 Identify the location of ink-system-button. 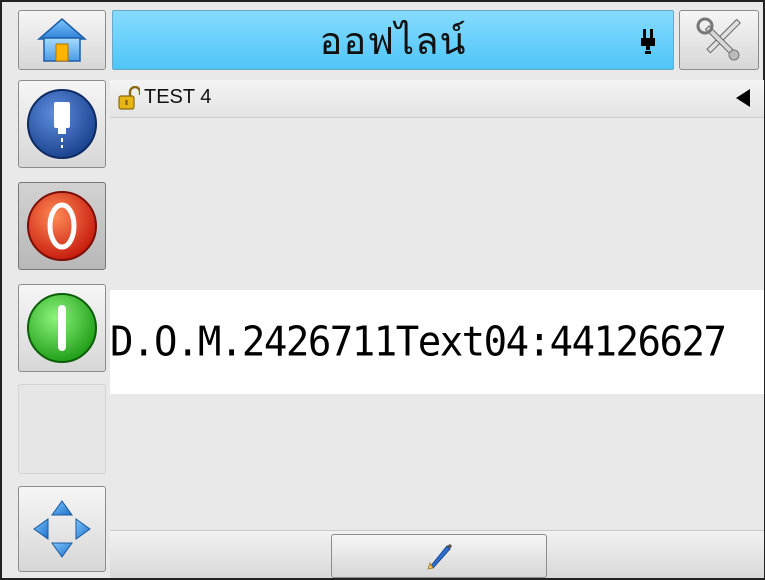
(62, 124).